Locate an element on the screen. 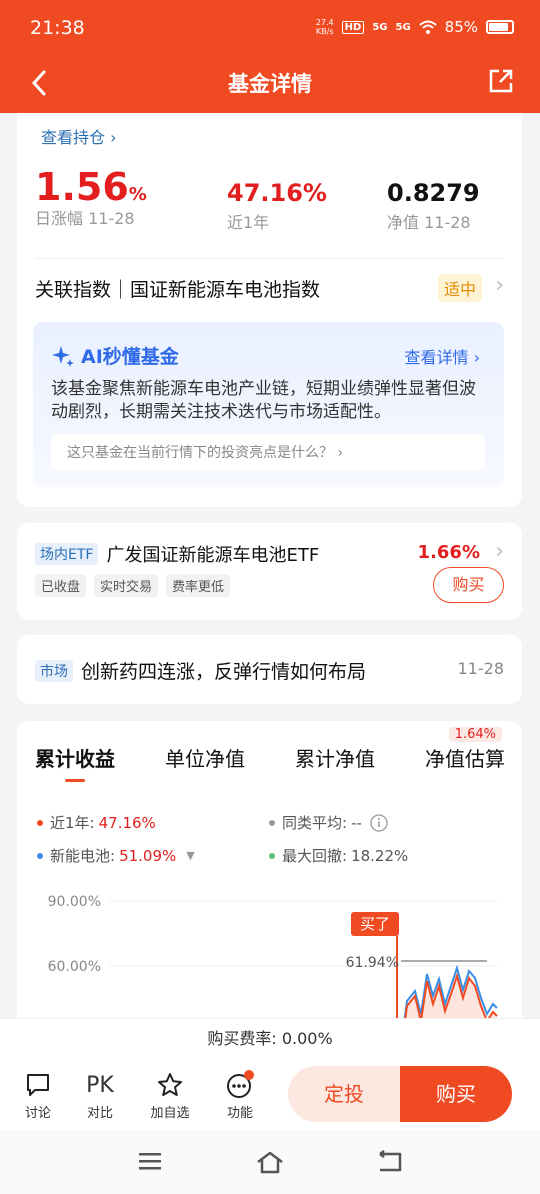 This screenshot has width=540, height=1194. tab-cumulative-nav: 累计净值 is located at coordinates (335, 757).